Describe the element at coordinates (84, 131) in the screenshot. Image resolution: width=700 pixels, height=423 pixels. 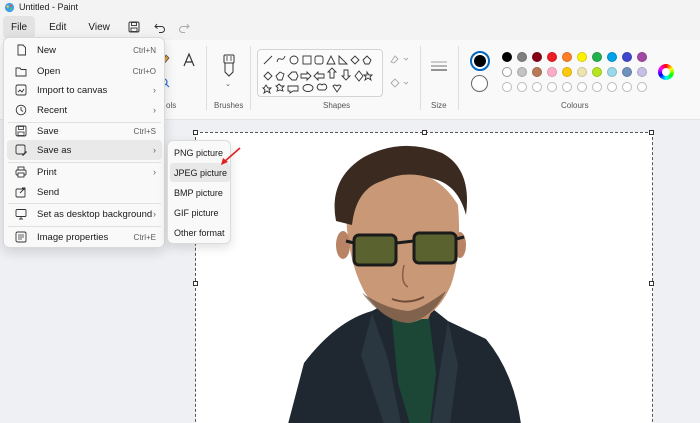
I see `file-menu-item-save: Save Ctrl+S` at that location.